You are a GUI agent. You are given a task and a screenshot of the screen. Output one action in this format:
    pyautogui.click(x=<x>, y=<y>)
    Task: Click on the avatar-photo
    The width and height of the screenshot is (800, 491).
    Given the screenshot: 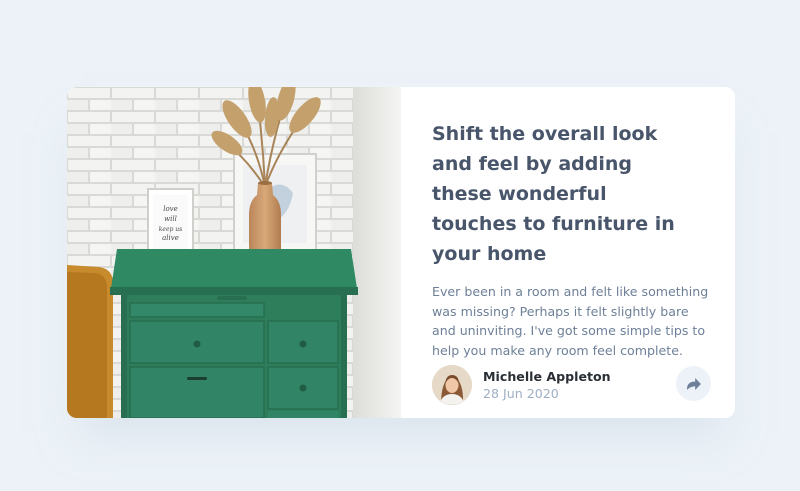 What is the action you would take?
    pyautogui.click(x=452, y=385)
    